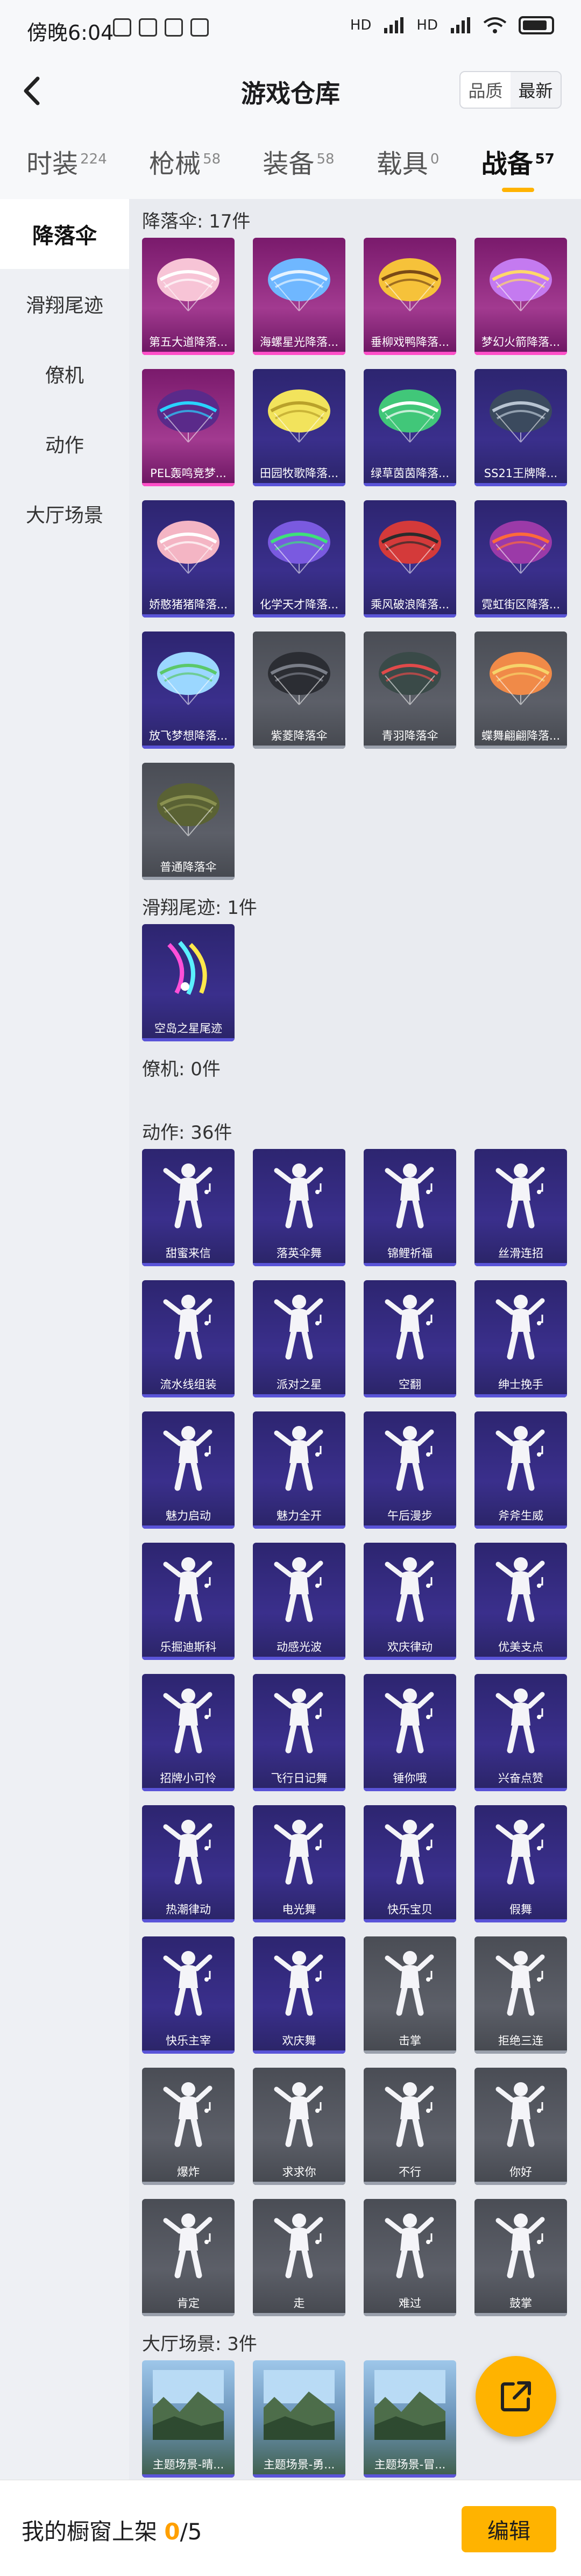 This screenshot has height=2576, width=581. What do you see at coordinates (188, 1995) in the screenshot?
I see `item-card: 快乐主宰` at bounding box center [188, 1995].